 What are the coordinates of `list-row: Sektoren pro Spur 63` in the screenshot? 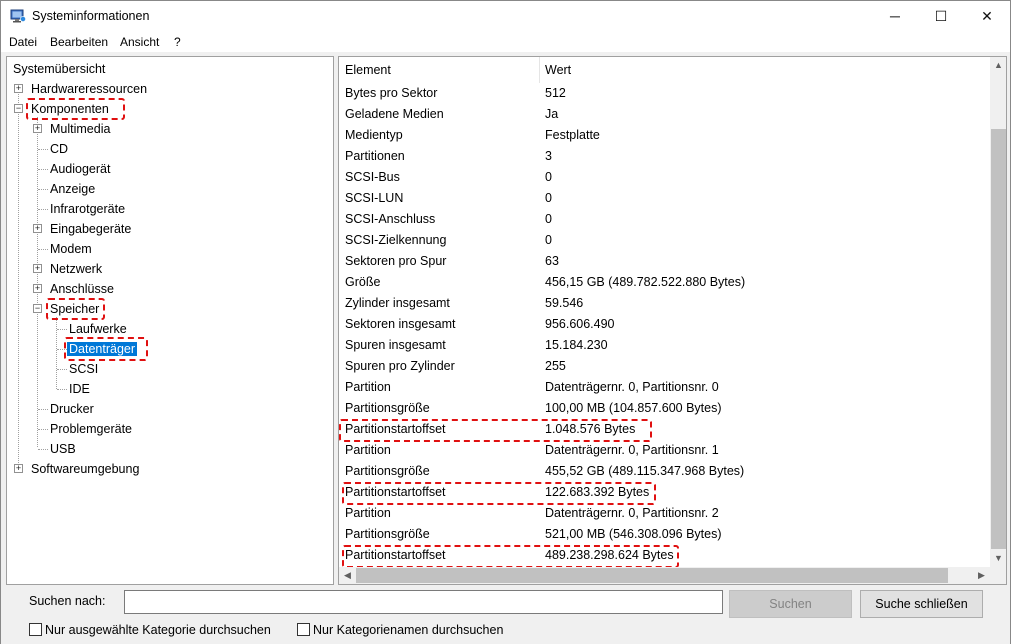 It's located at (664, 261).